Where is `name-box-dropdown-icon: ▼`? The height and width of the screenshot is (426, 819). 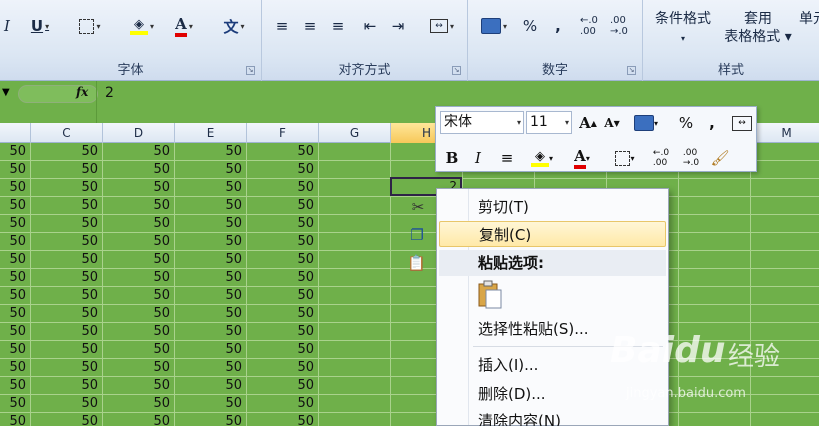
name-box-dropdown-icon: ▼ is located at coordinates (6, 92).